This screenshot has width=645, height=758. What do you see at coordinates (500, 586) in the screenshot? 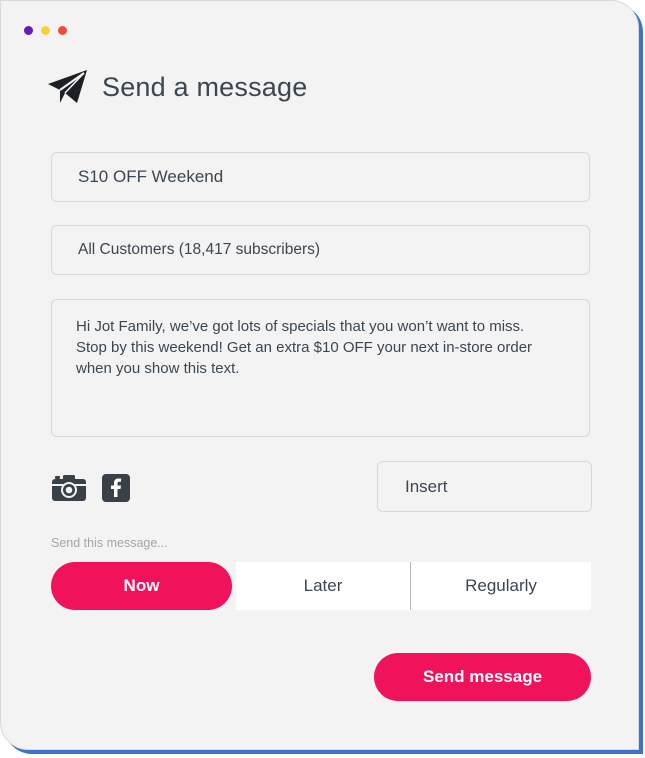
I see `send-regularly-option: Regularly` at bounding box center [500, 586].